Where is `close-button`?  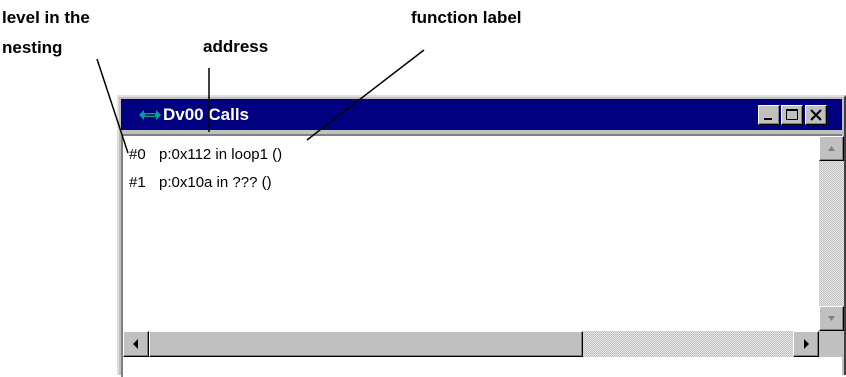
close-button is located at coordinates (816, 115).